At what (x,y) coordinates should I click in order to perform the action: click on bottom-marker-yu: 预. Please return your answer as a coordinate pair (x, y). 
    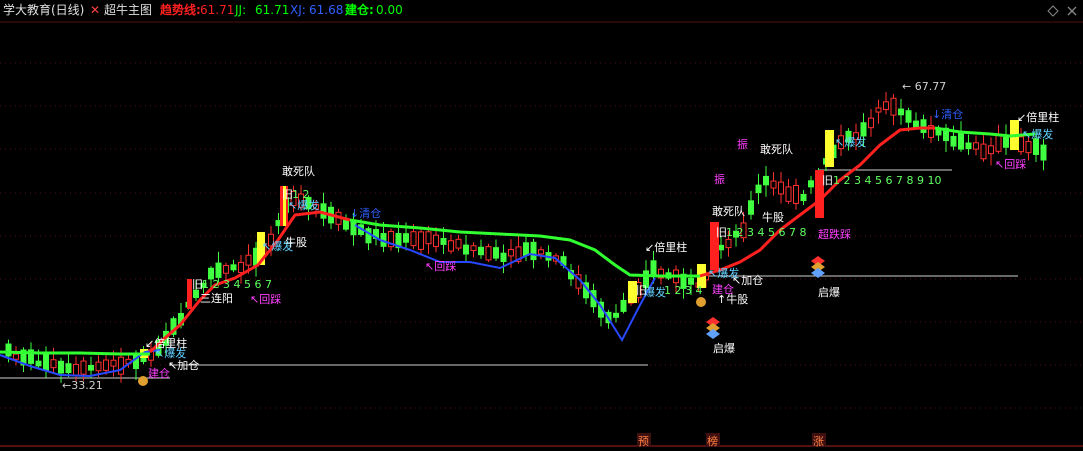
    Looking at the image, I should click on (643, 441).